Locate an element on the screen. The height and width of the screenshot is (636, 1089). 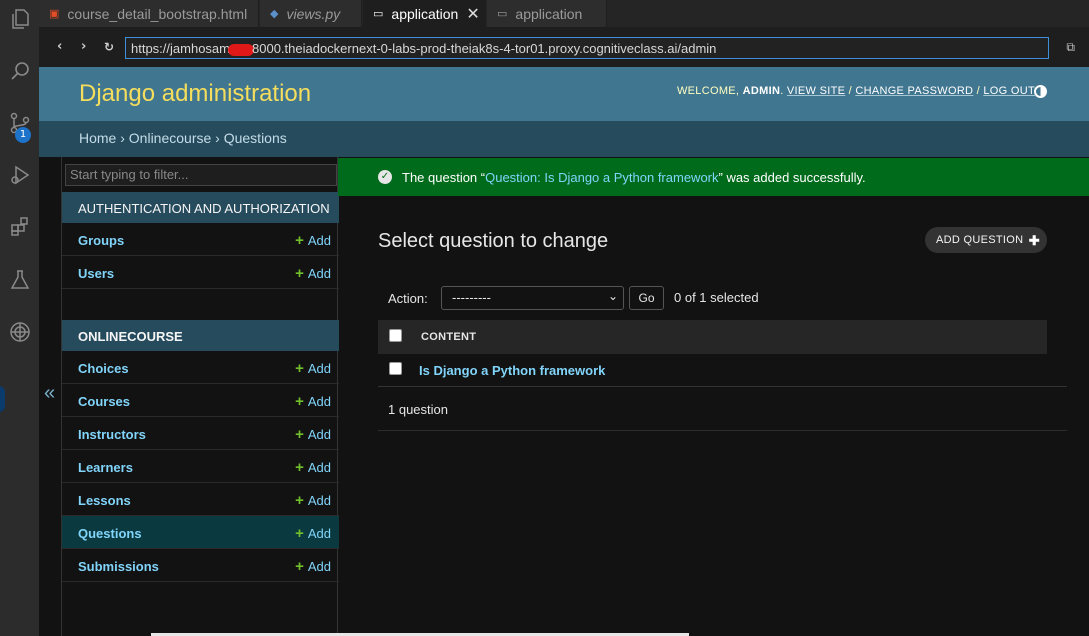
model-link: Choices is located at coordinates (103, 368).